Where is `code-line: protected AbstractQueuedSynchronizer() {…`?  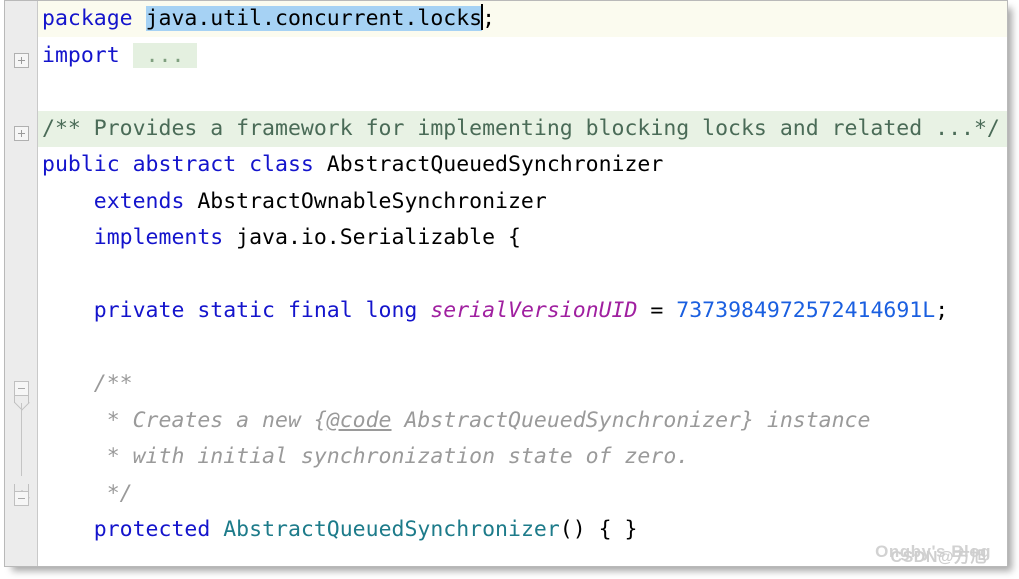 code-line: protected AbstractQueuedSynchronizer() {… is located at coordinates (522, 530).